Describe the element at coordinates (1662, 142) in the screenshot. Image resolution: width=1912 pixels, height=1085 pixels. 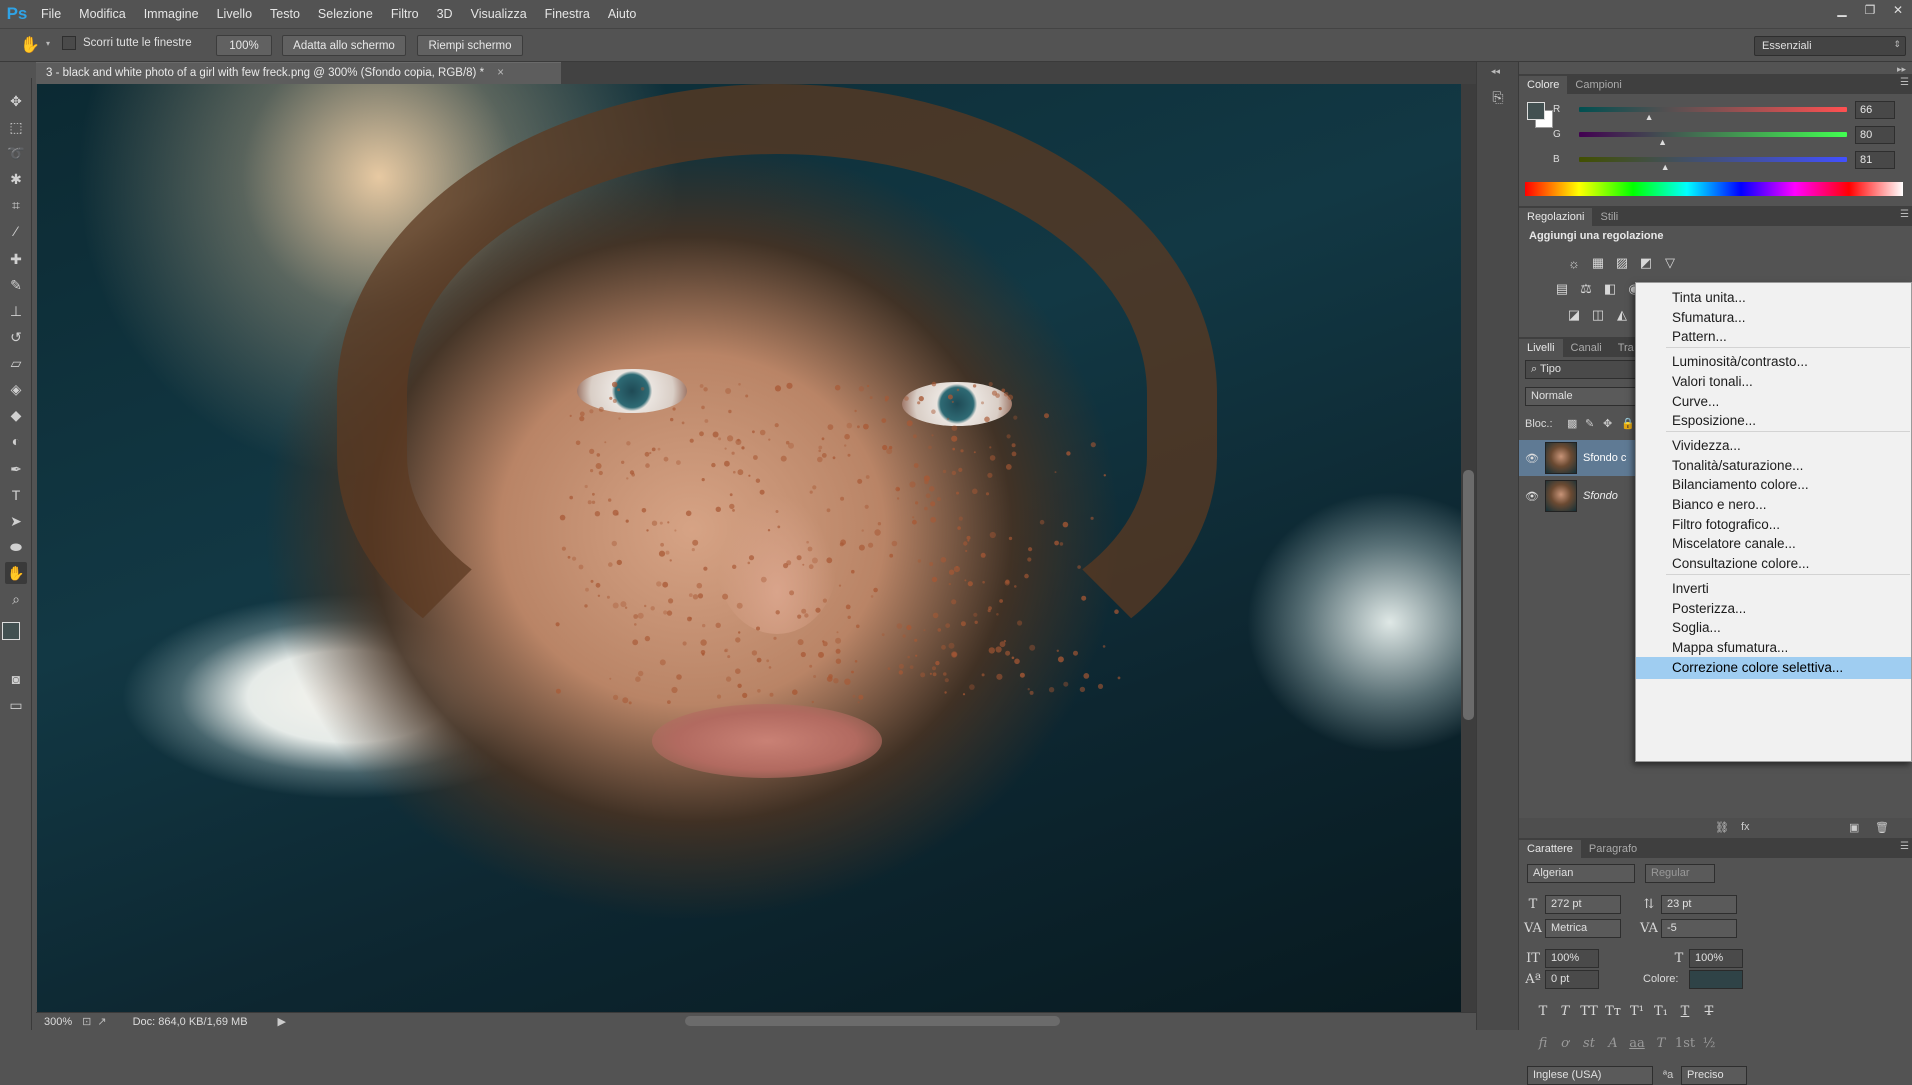
I see `g-slider-thumb: ▲` at that location.